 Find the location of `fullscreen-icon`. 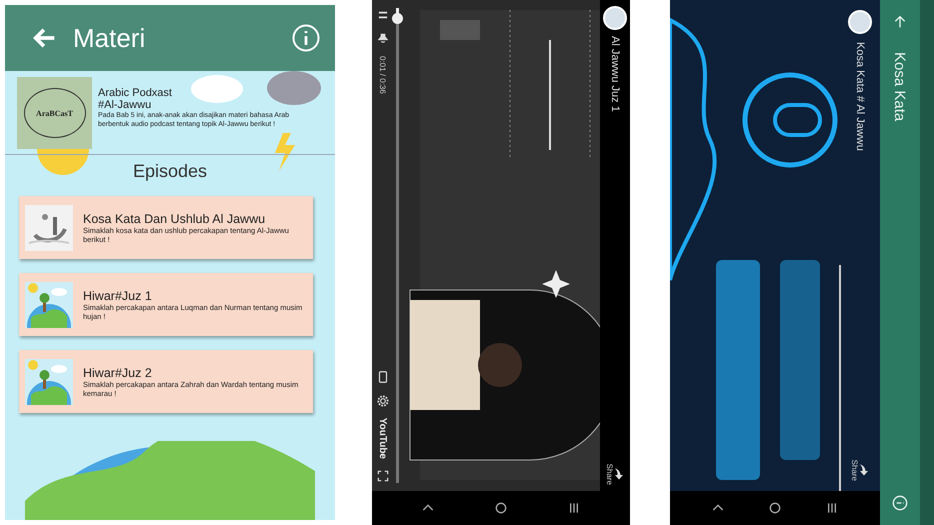

fullscreen-icon is located at coordinates (383, 476).